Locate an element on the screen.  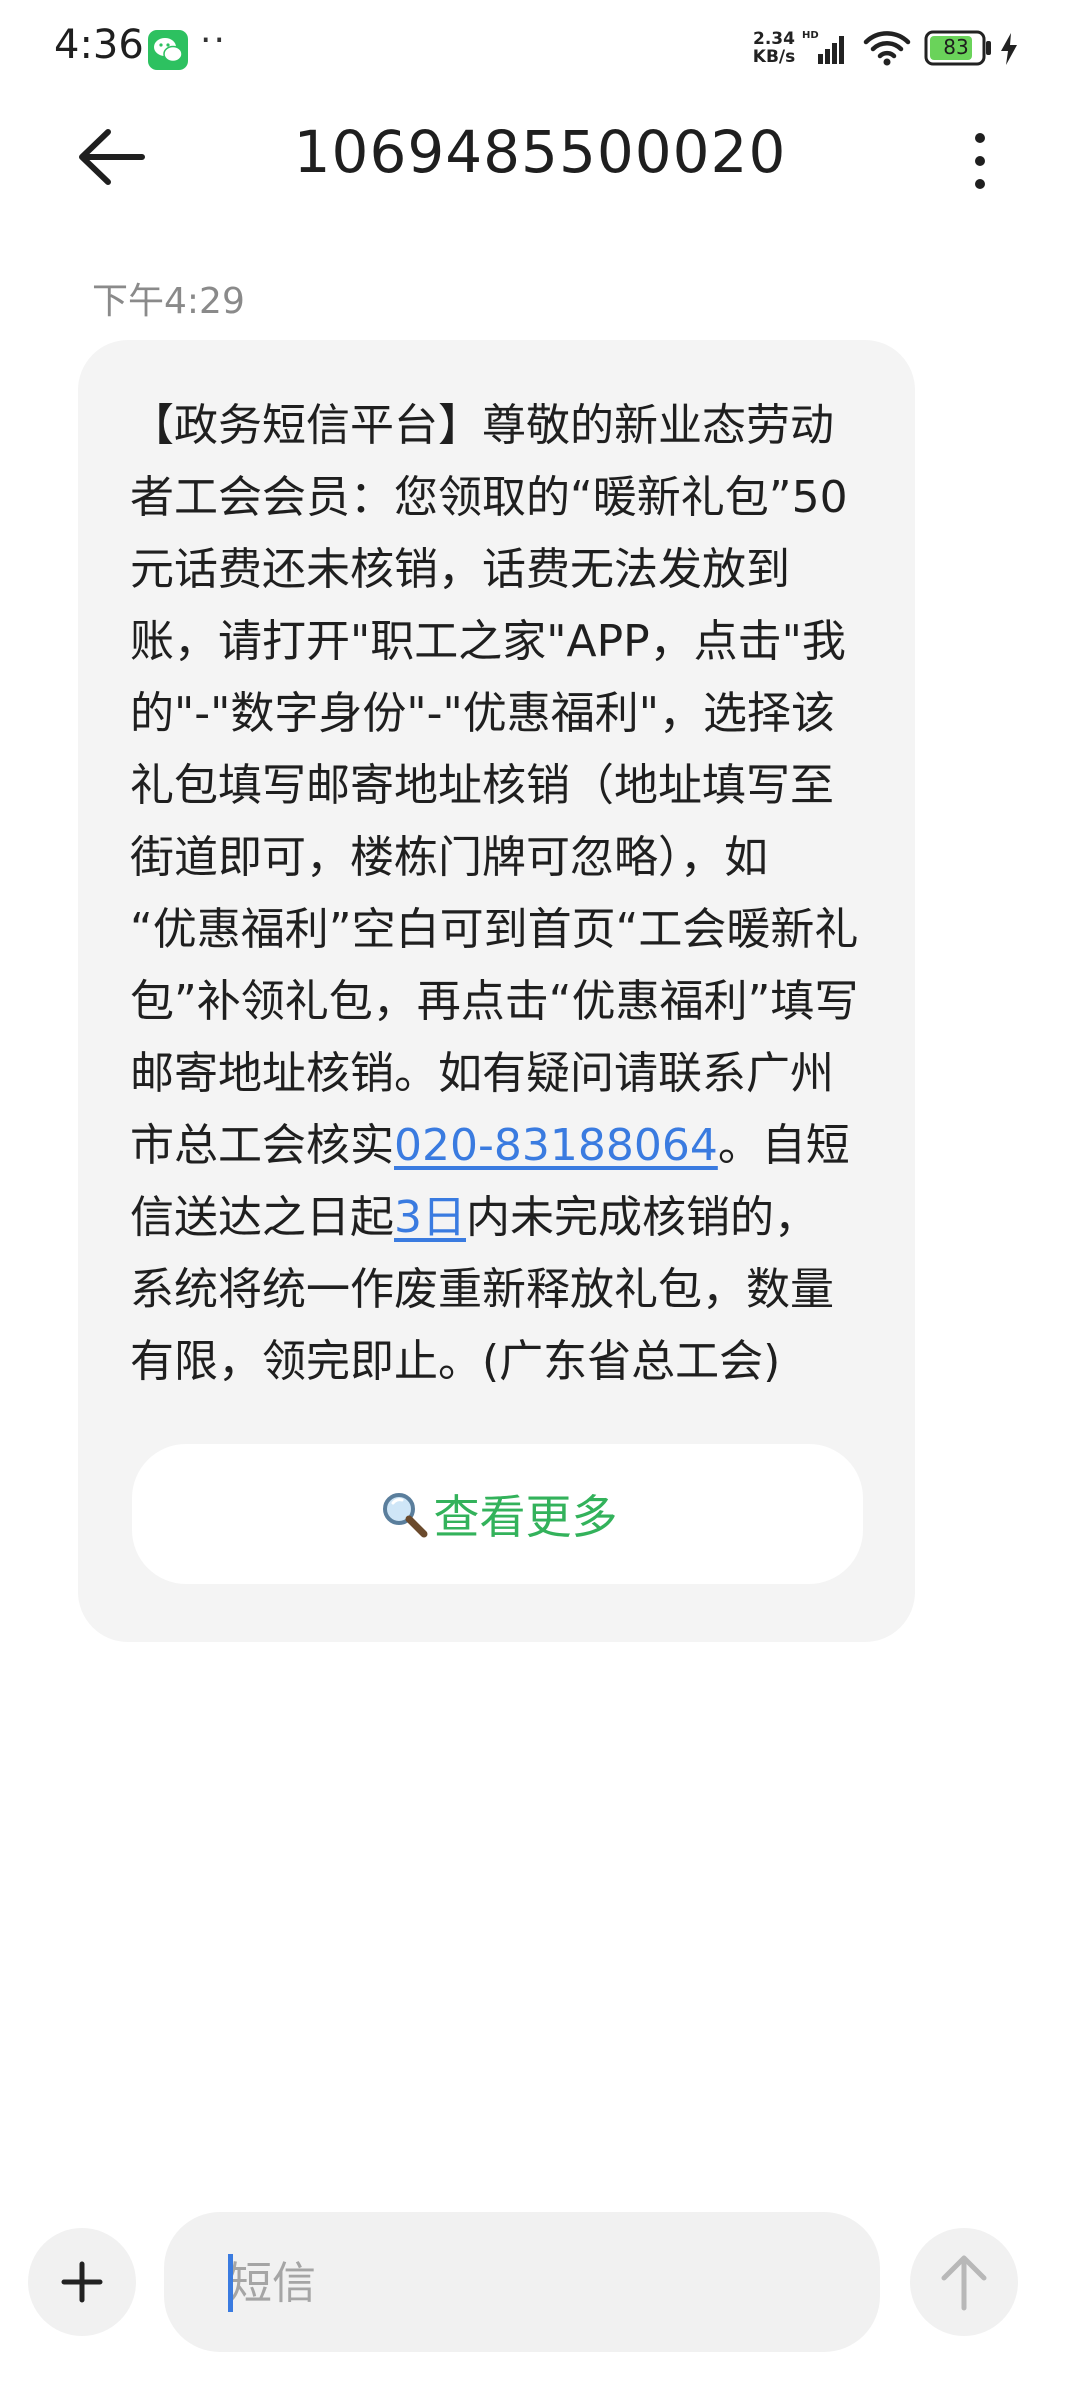
text-cursor is located at coordinates (230, 2283).